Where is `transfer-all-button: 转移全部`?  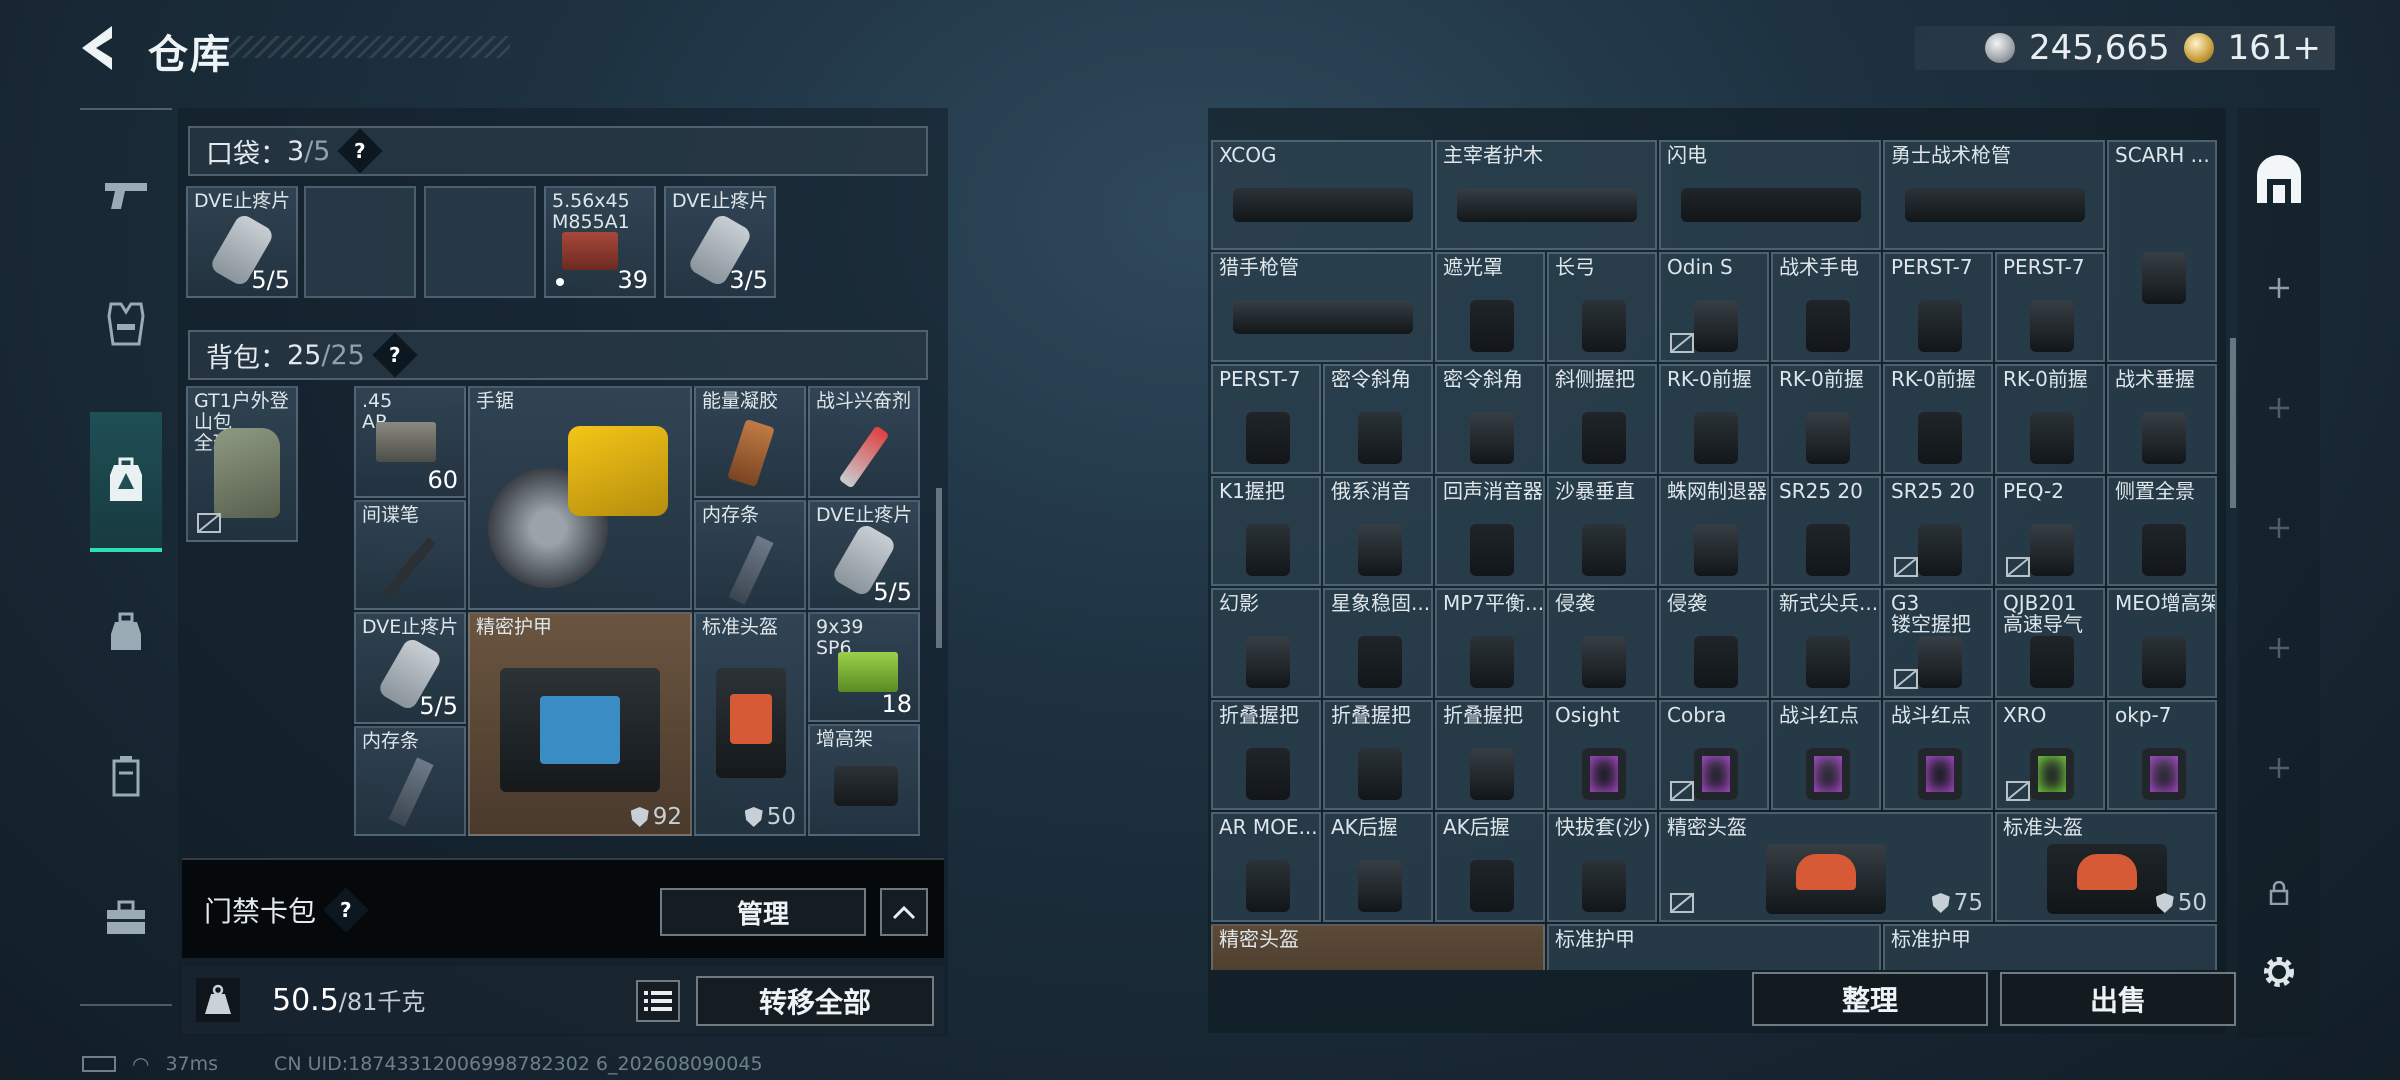 transfer-all-button: 转移全部 is located at coordinates (815, 1001).